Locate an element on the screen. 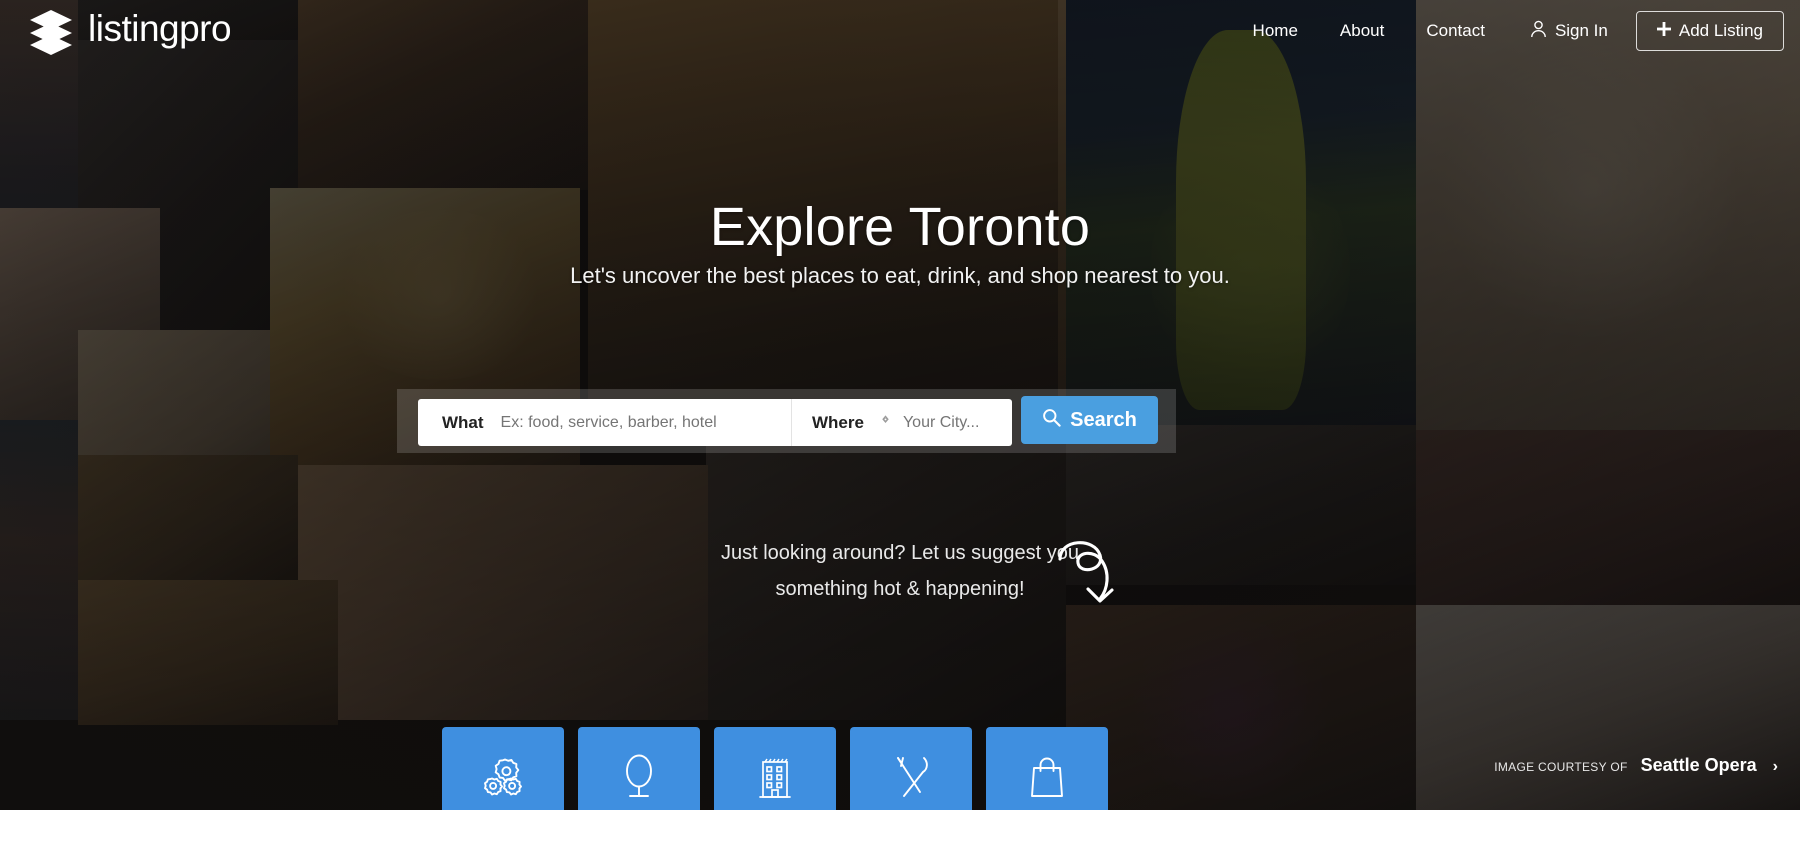 The image size is (1800, 846). magnifier-icon is located at coordinates (1051, 420).